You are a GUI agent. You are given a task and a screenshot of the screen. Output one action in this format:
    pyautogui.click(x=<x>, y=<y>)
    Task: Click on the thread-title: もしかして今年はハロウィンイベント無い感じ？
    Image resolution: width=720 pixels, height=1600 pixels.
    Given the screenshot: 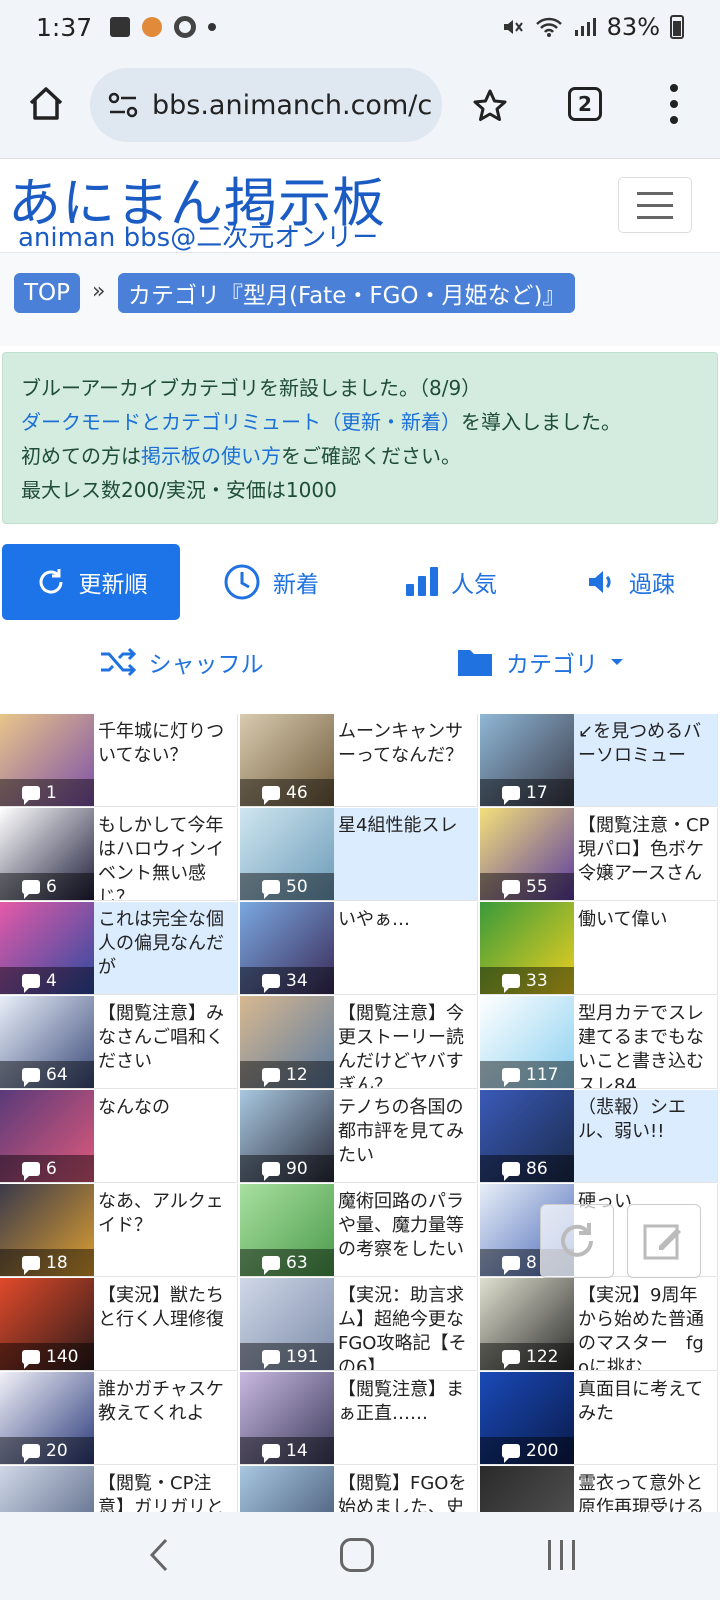 What is the action you would take?
    pyautogui.click(x=166, y=857)
    